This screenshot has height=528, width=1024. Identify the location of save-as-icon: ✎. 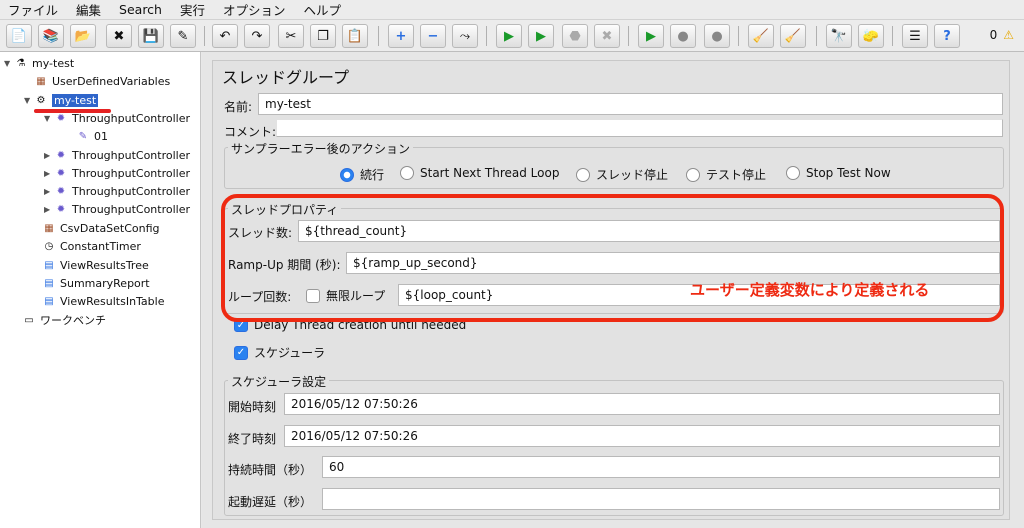
(183, 36).